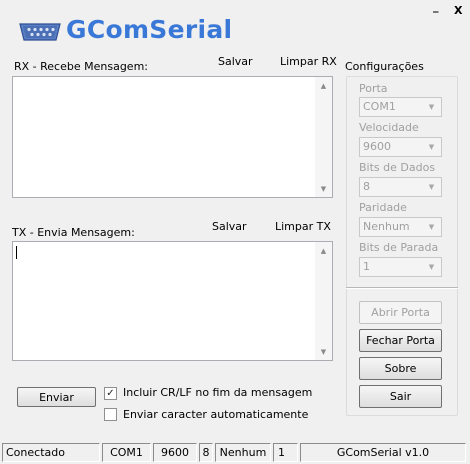  I want to click on port-label: Porta, so click(373, 88).